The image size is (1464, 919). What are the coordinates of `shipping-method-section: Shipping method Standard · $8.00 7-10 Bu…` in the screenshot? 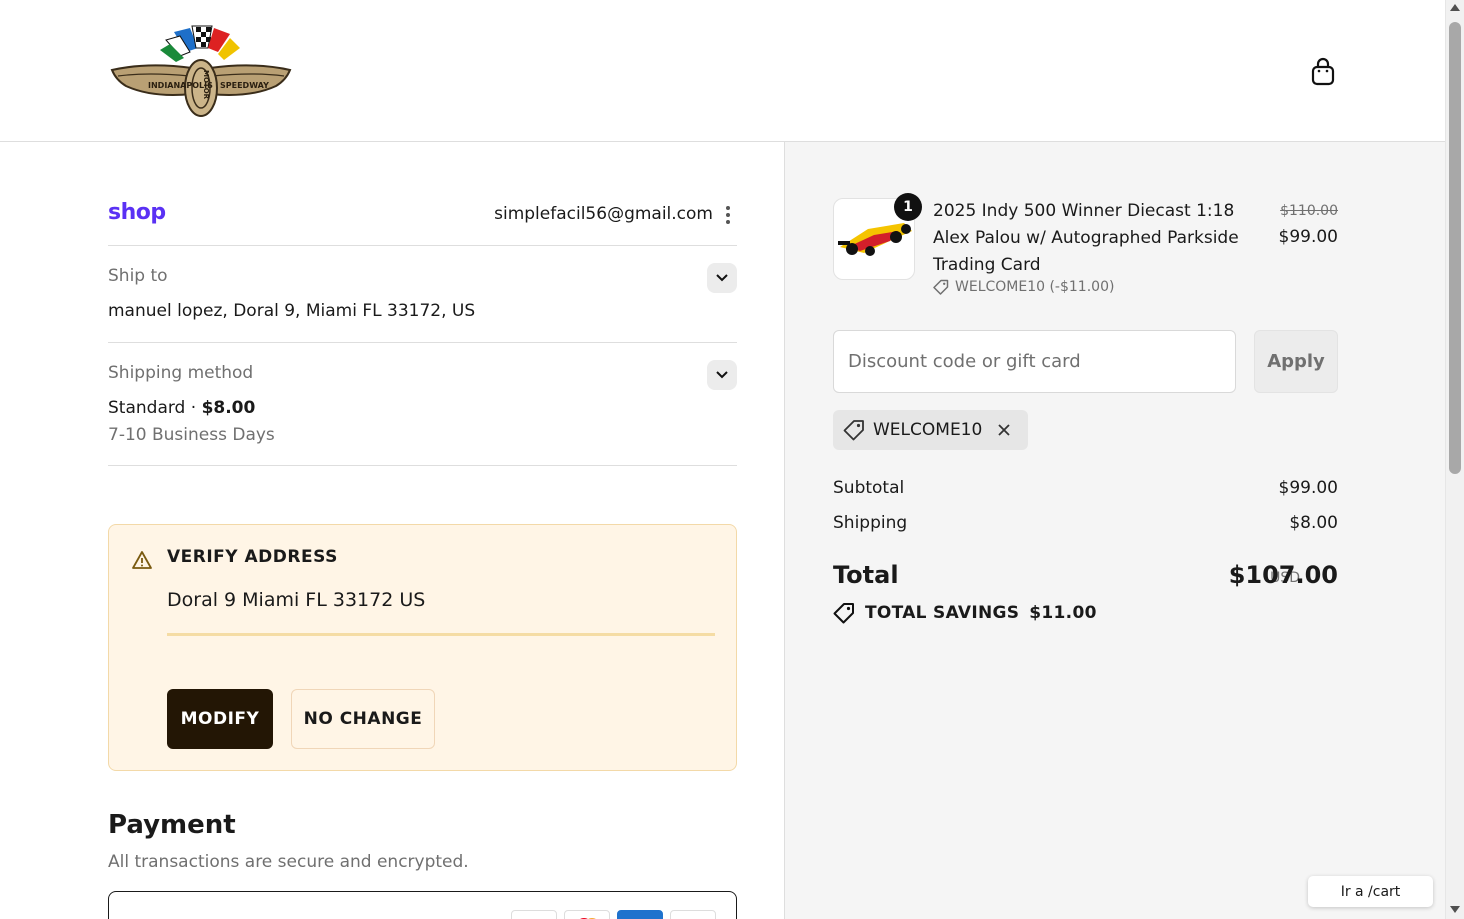 It's located at (422, 404).